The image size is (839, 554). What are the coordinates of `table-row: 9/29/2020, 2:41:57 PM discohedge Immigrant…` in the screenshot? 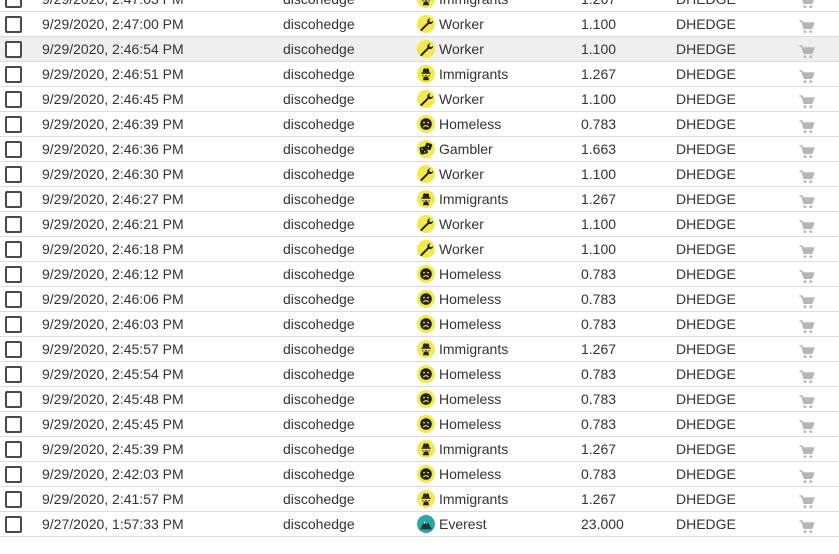 It's located at (419, 499).